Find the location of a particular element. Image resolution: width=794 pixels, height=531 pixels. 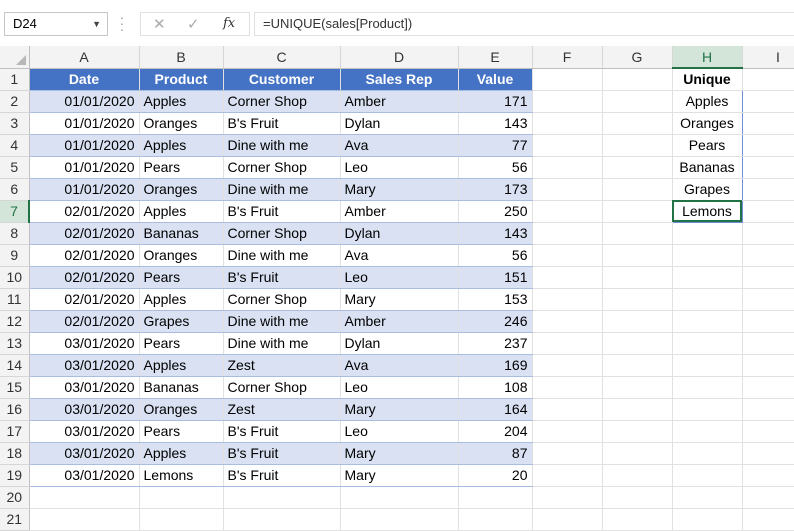

cell-b20 is located at coordinates (181, 497).